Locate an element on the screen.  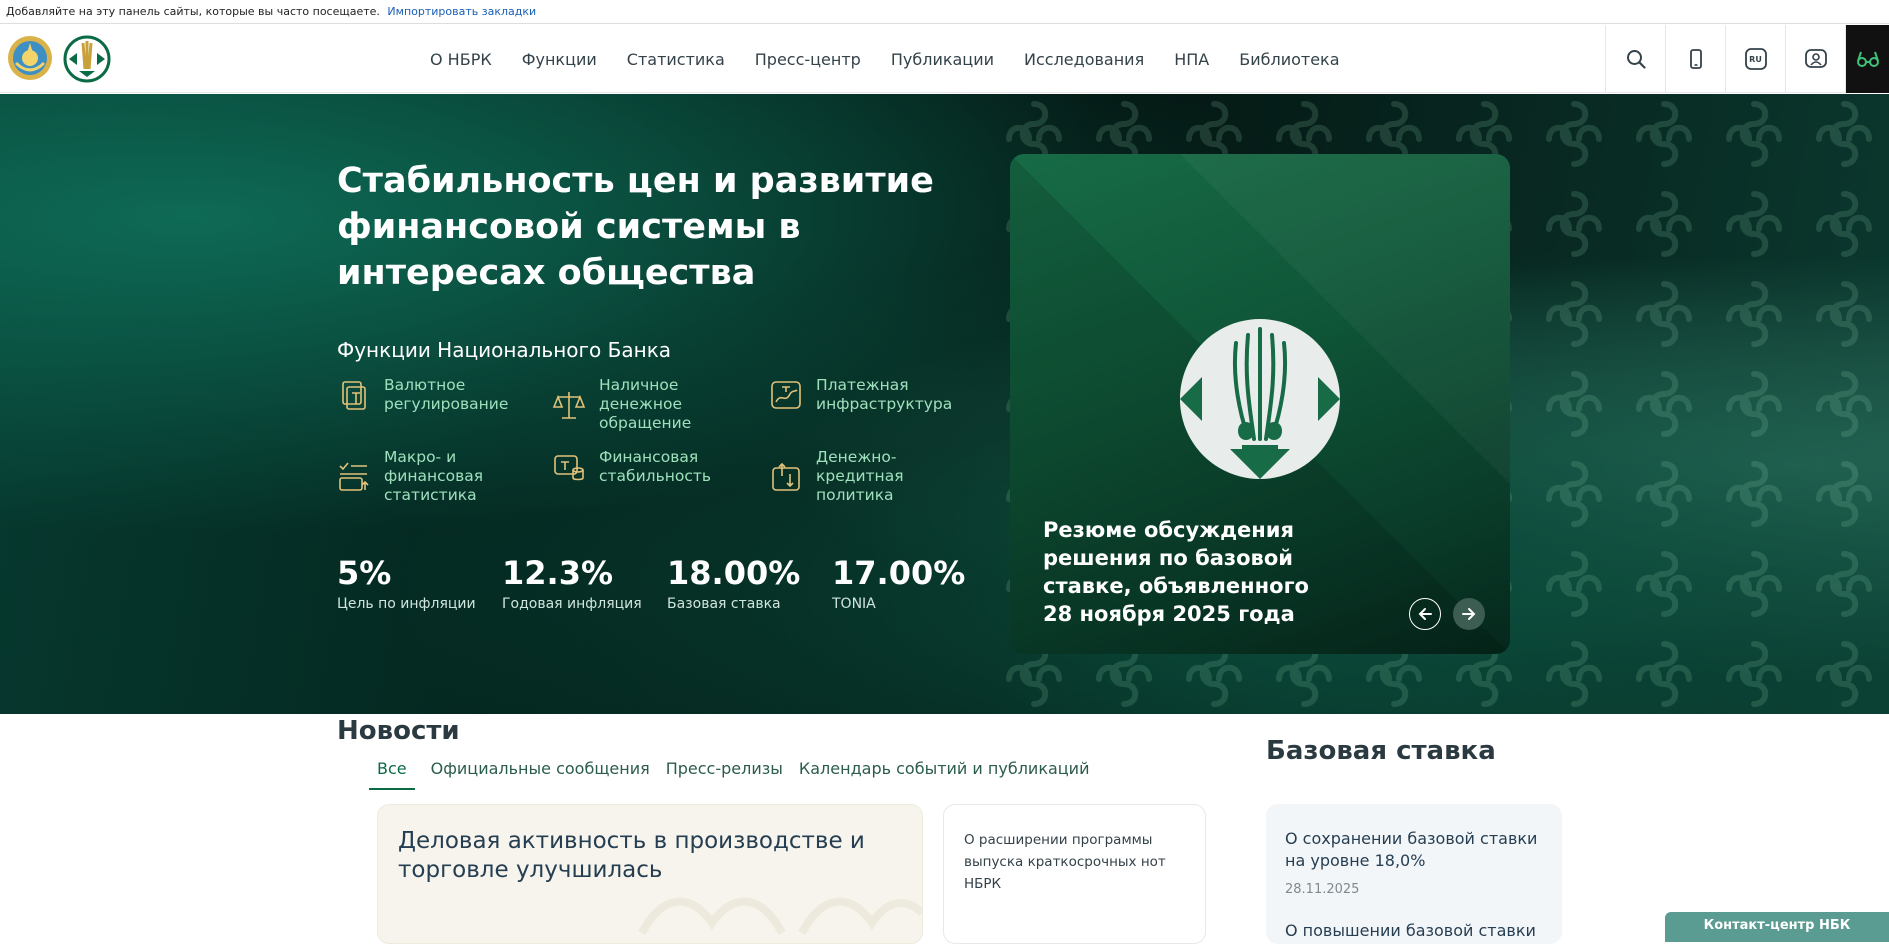
function-statistics: Макро- и финансовая статистика is located at coordinates (430, 476).